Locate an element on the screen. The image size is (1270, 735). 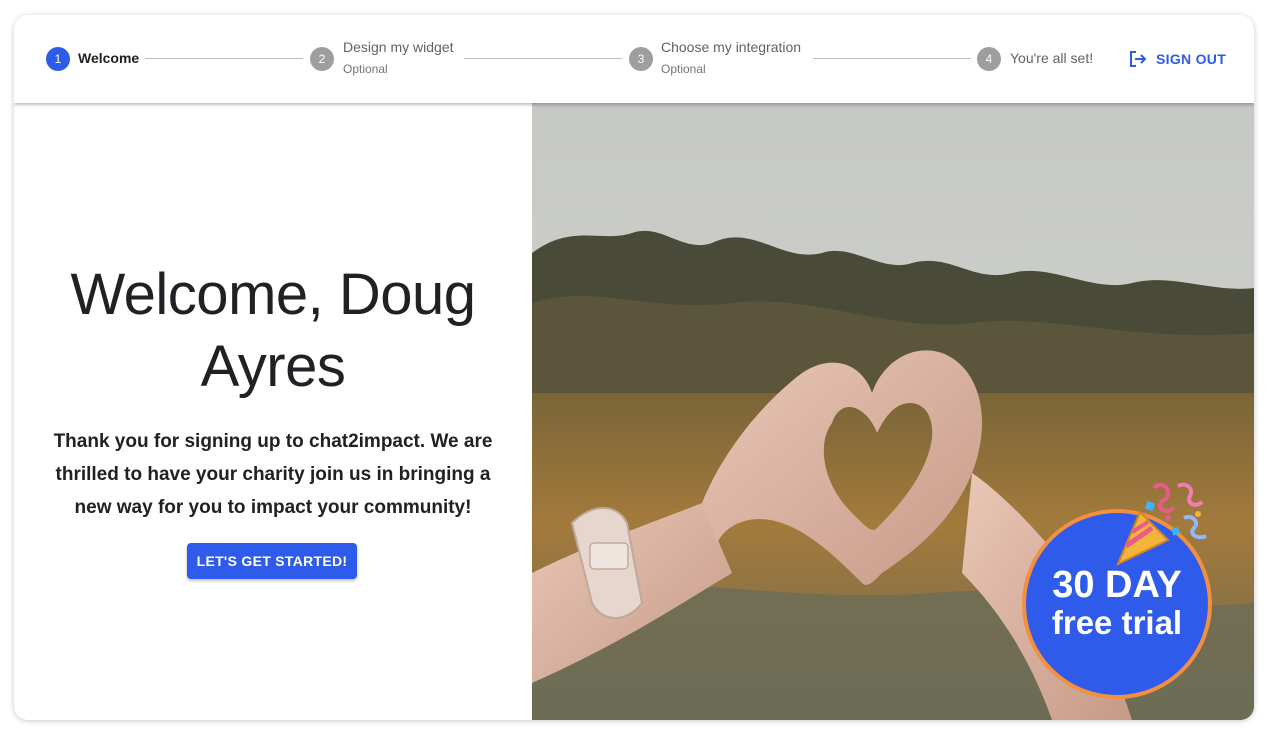
welcome-headline: Welcome, Doug Ayres is located at coordinates (273, 330).